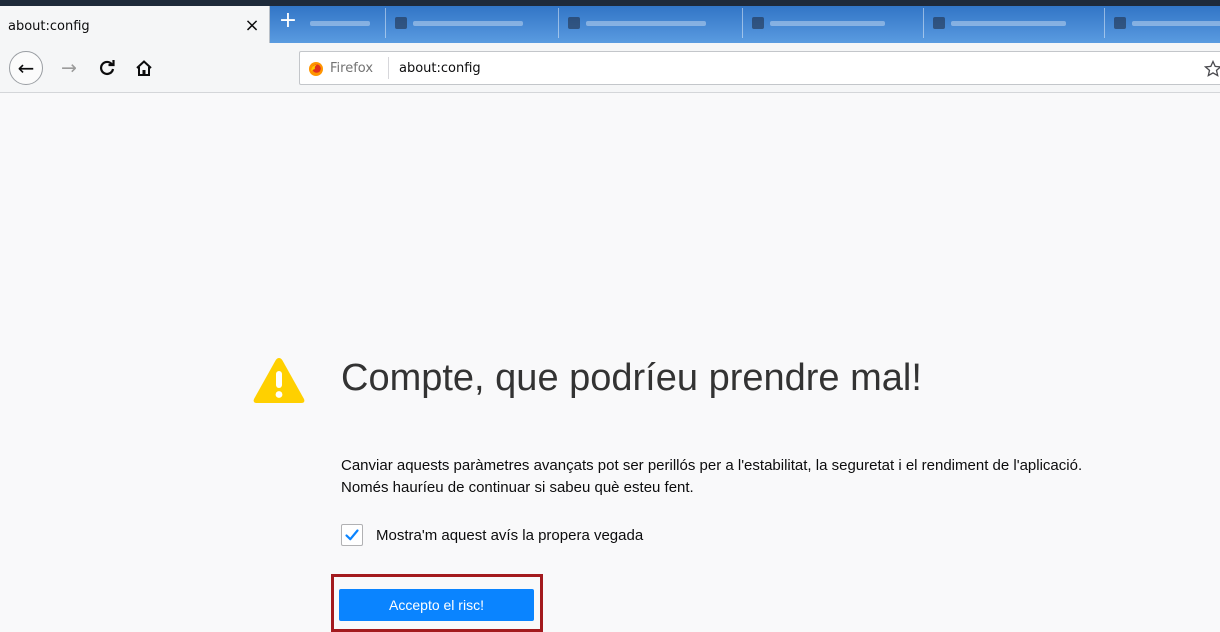 Image resolution: width=1220 pixels, height=632 pixels. What do you see at coordinates (759, 68) in the screenshot?
I see `url-bar: Firefox about:config` at bounding box center [759, 68].